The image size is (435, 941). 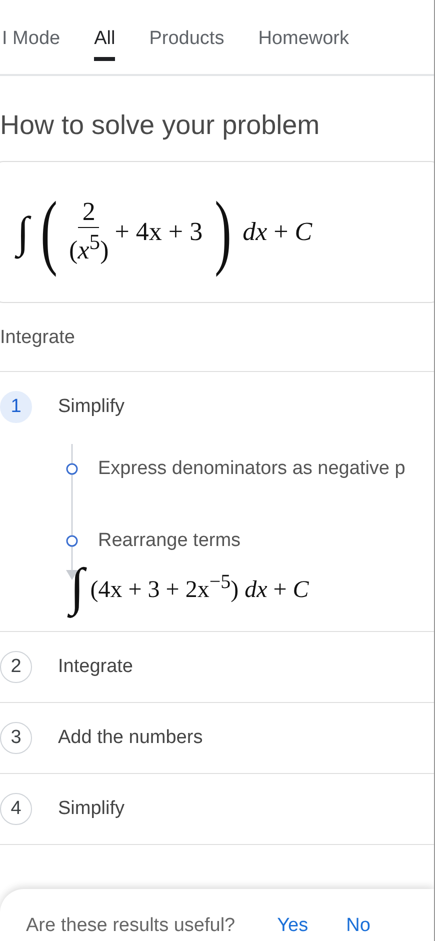 What do you see at coordinates (277, 232) in the screenshot?
I see `math-terms: dx + C` at bounding box center [277, 232].